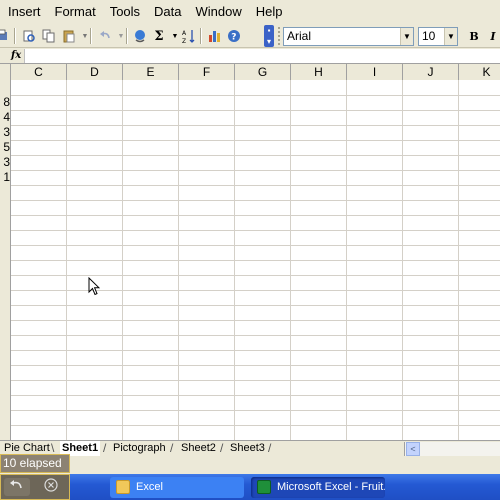 This screenshot has width=500, height=500. Describe the element at coordinates (413, 449) in the screenshot. I see `scroll-left-icon: <` at that location.